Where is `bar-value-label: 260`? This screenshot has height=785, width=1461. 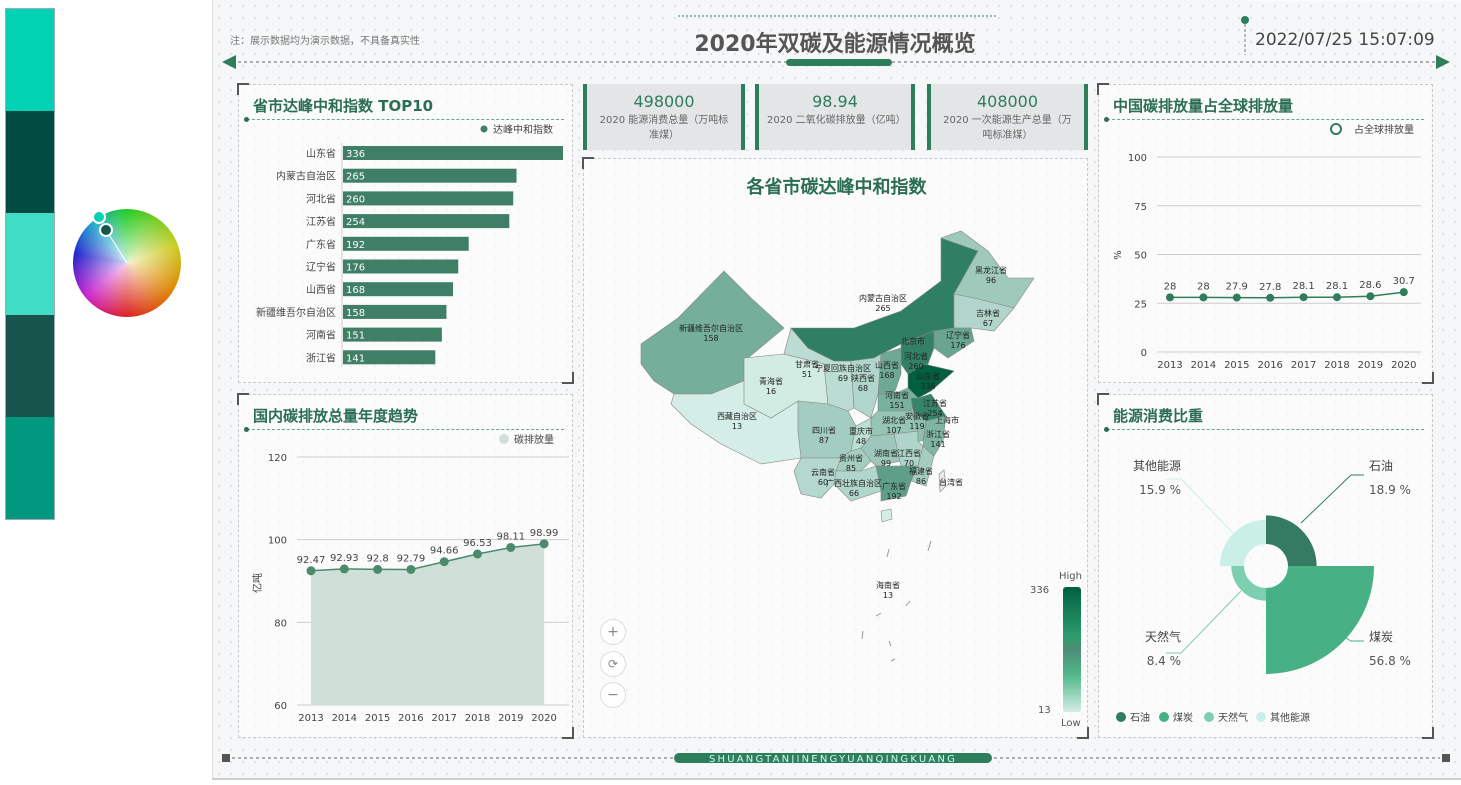 bar-value-label: 260 is located at coordinates (355, 199).